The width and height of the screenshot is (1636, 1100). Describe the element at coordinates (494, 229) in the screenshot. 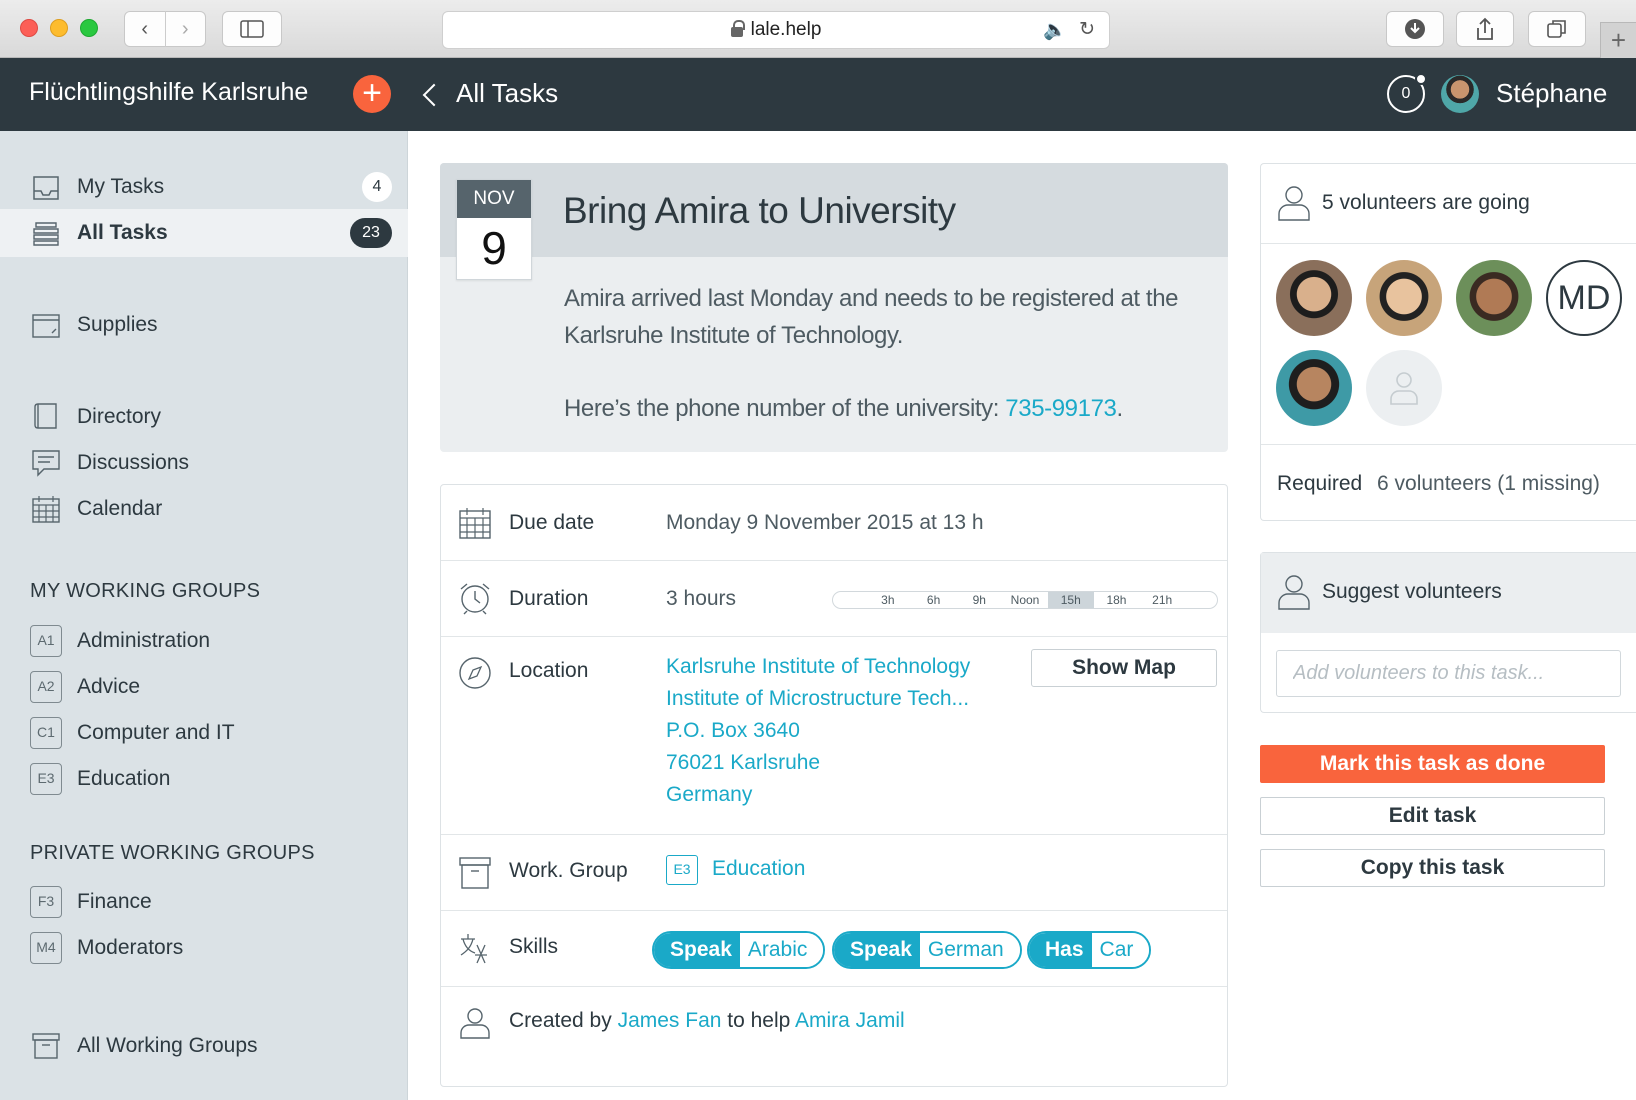

I see `date-badge: NOV 9` at that location.